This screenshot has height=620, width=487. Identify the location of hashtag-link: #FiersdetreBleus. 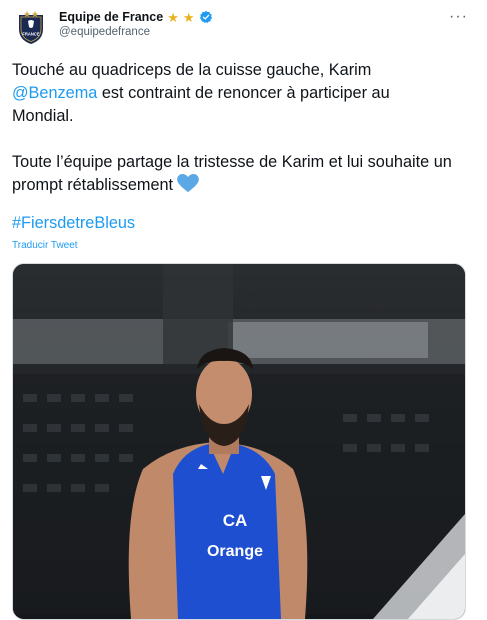
(73, 223).